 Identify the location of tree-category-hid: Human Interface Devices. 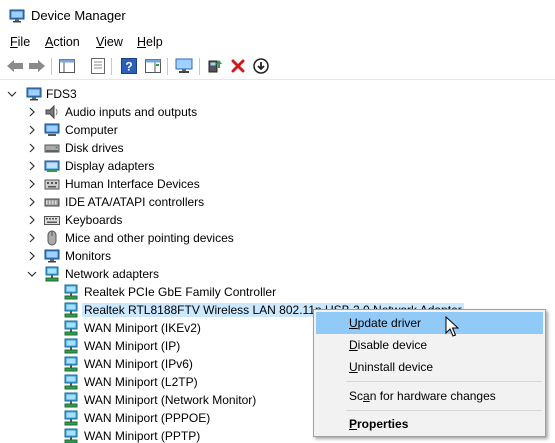
(277, 184).